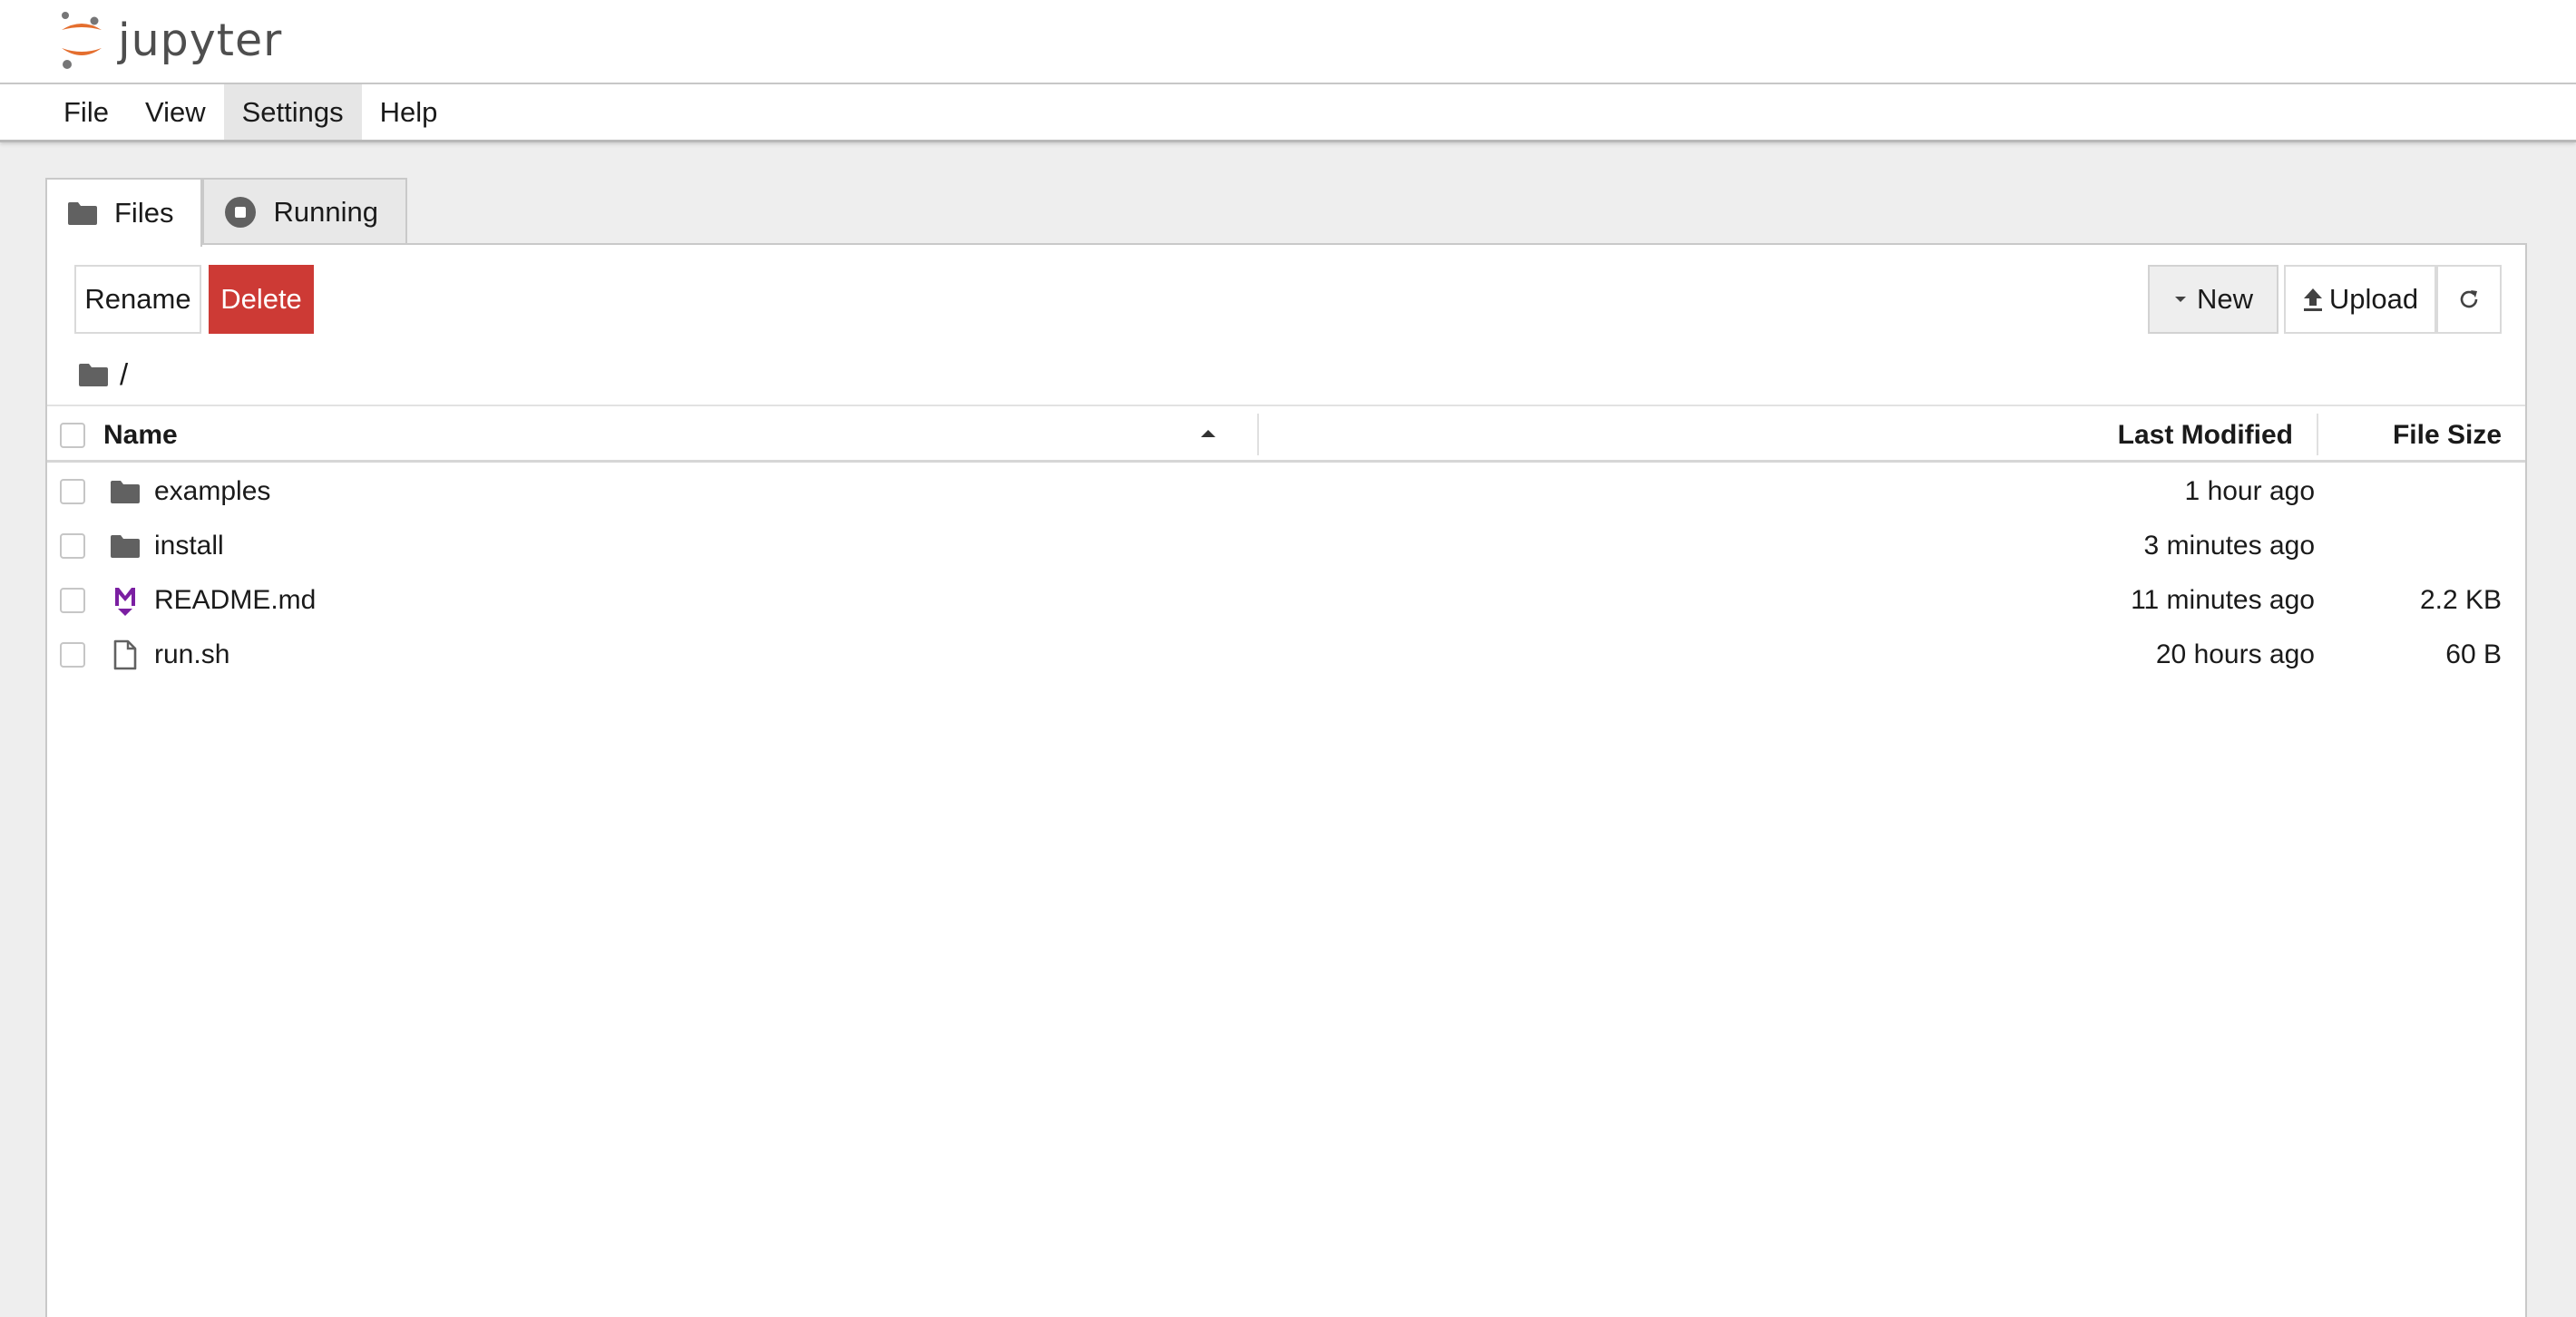 The image size is (2576, 1317). I want to click on menu-settings: Settings, so click(292, 112).